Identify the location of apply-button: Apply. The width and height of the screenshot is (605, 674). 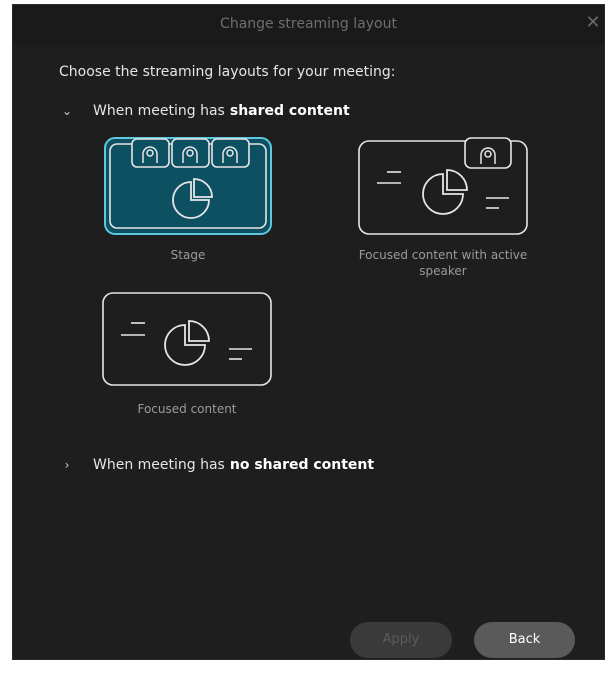
(401, 640).